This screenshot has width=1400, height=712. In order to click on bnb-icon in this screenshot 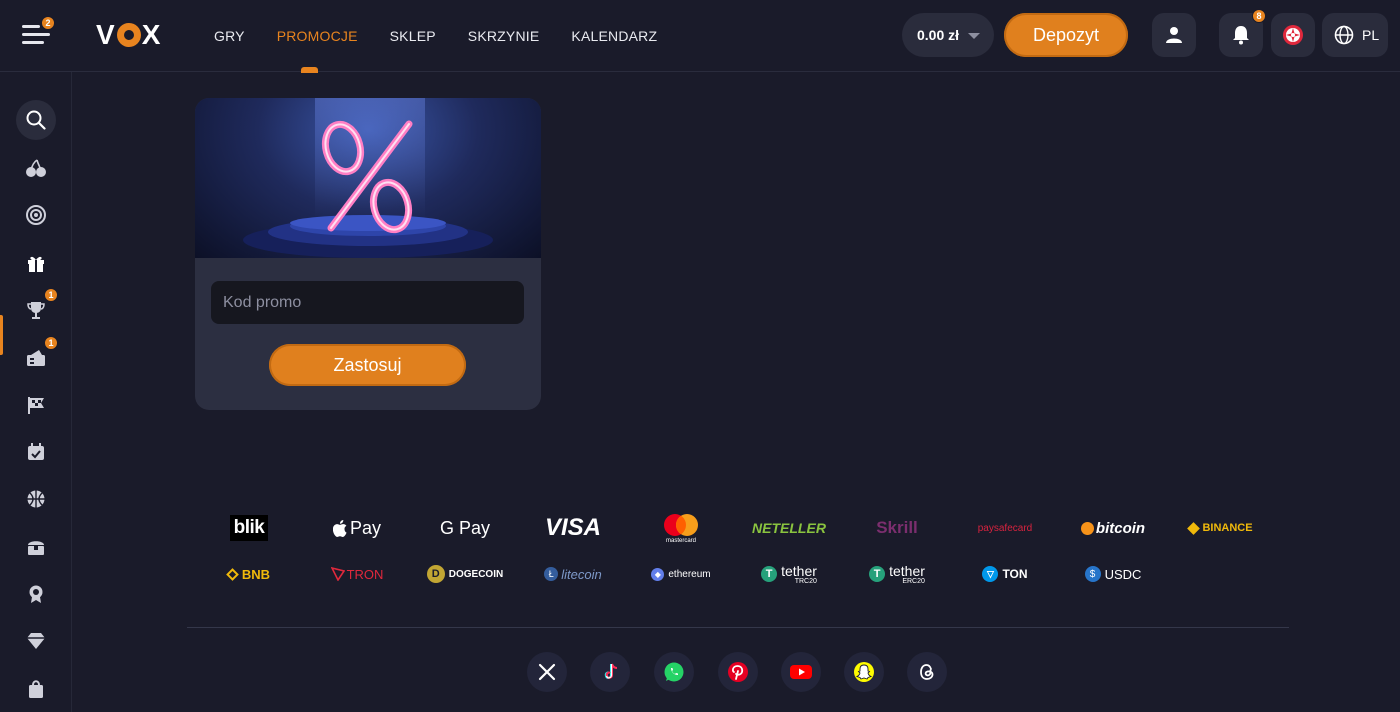, I will do `click(232, 574)`.